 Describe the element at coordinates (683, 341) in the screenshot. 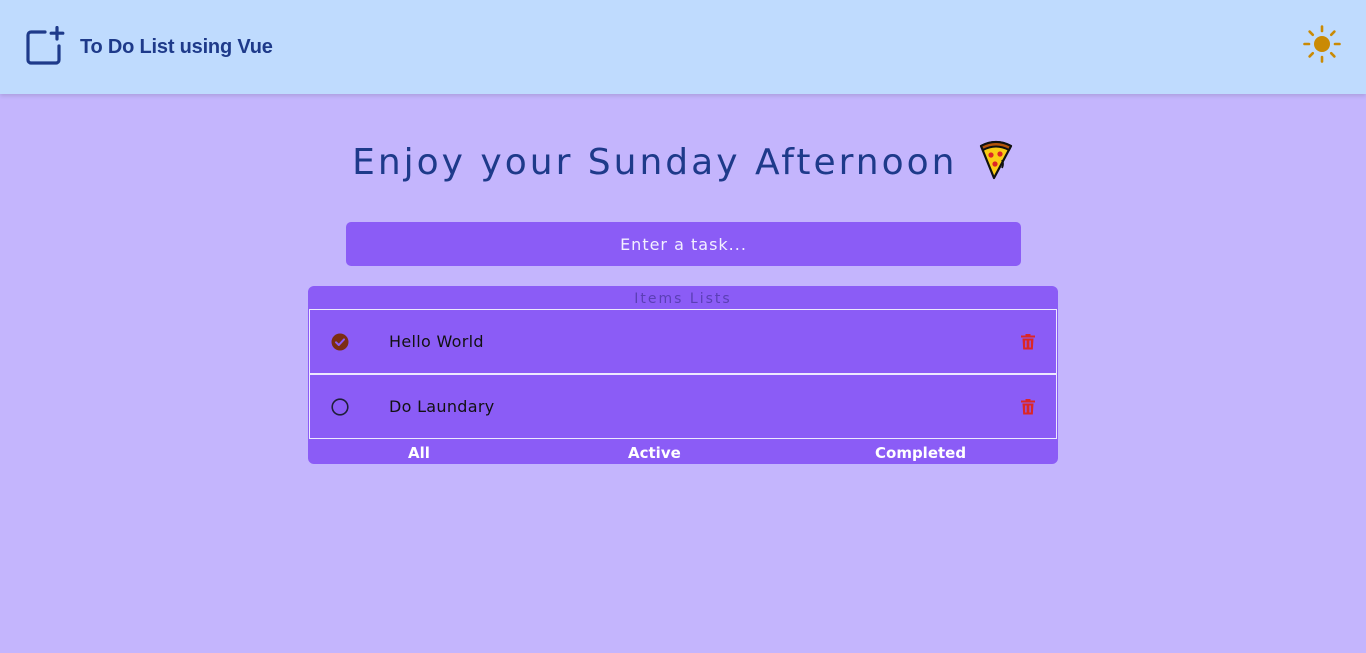

I see `list-item: Hello World` at that location.